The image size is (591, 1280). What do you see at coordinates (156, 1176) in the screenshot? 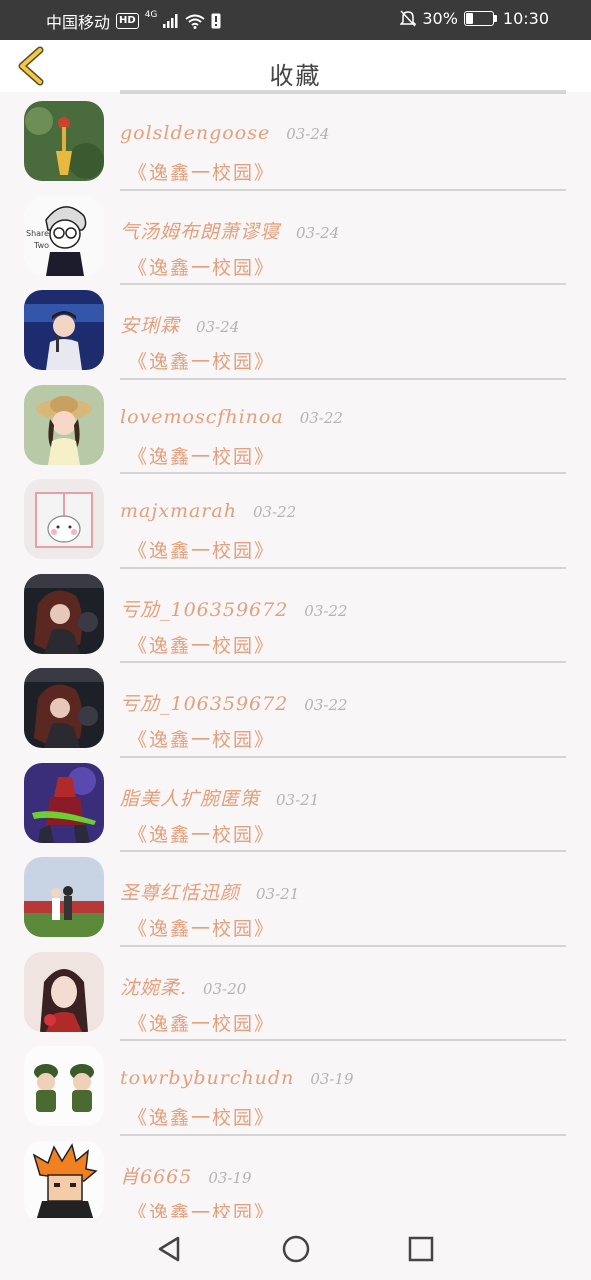
I see `user-name: 肖6665` at bounding box center [156, 1176].